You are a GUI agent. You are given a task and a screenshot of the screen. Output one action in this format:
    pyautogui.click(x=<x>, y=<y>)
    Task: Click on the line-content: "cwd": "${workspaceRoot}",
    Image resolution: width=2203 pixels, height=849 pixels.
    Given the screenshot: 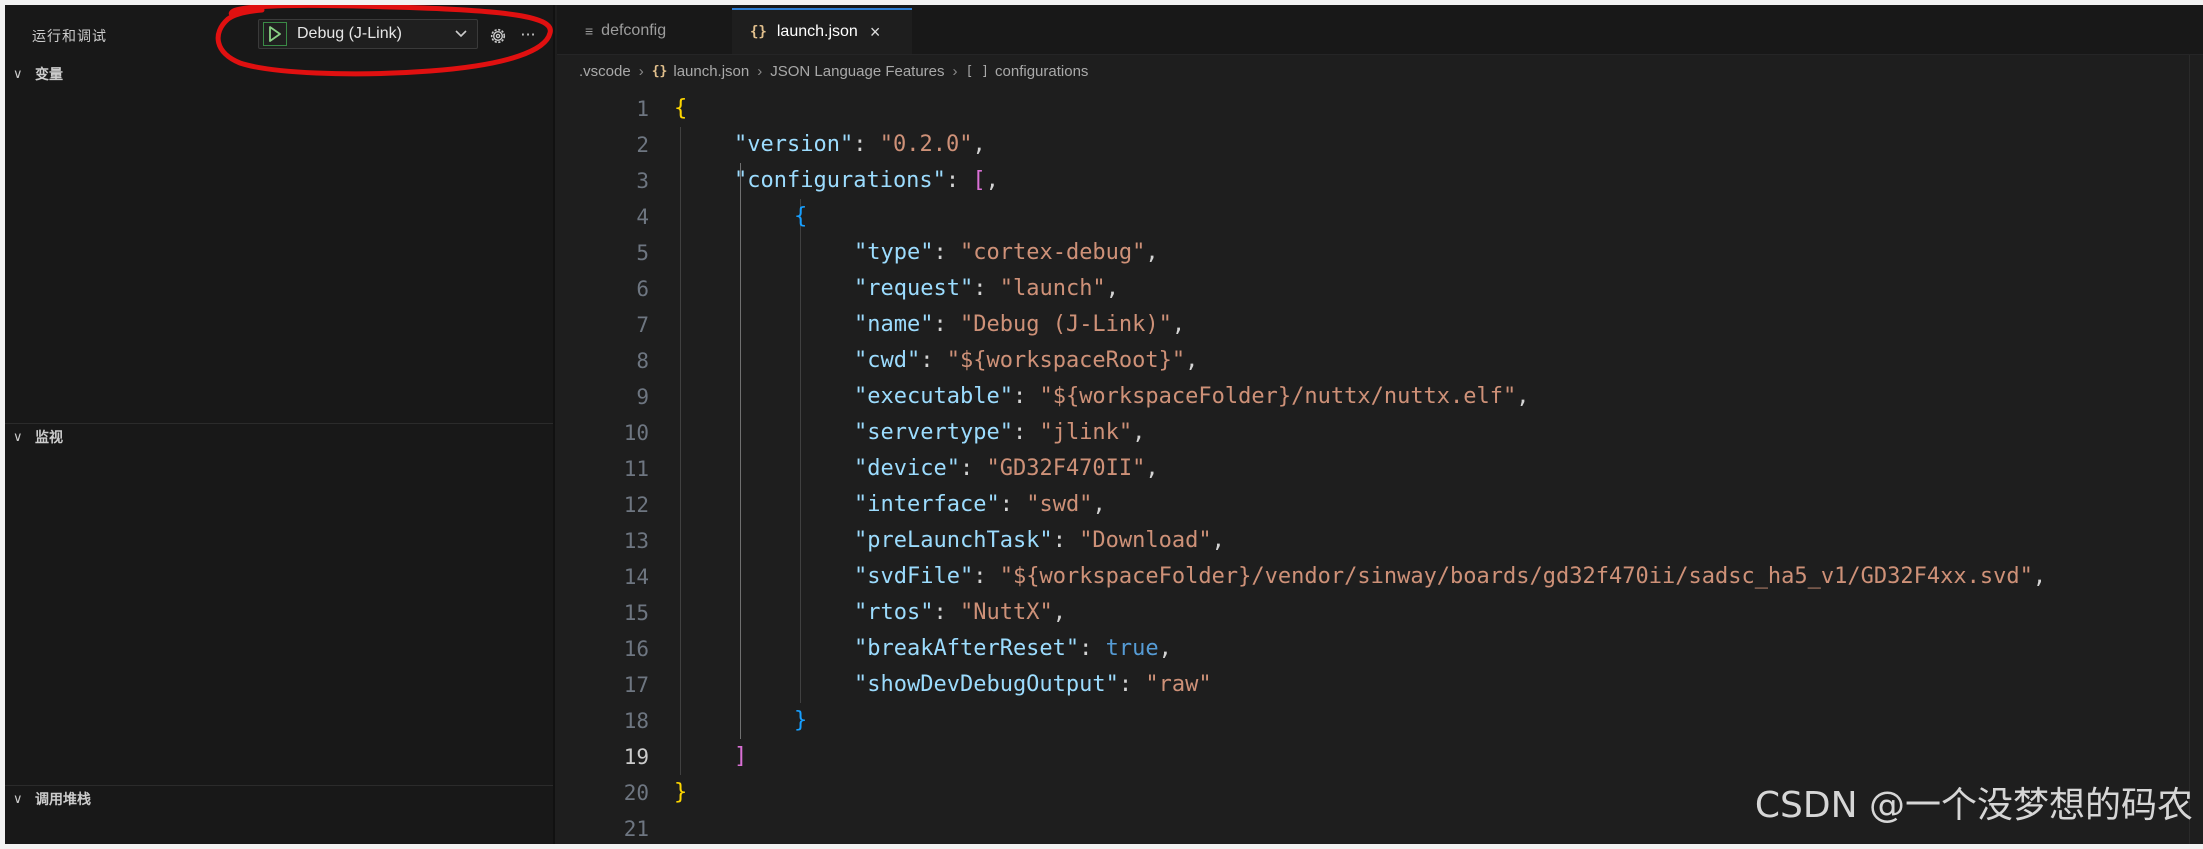 What is the action you would take?
    pyautogui.click(x=1026, y=361)
    